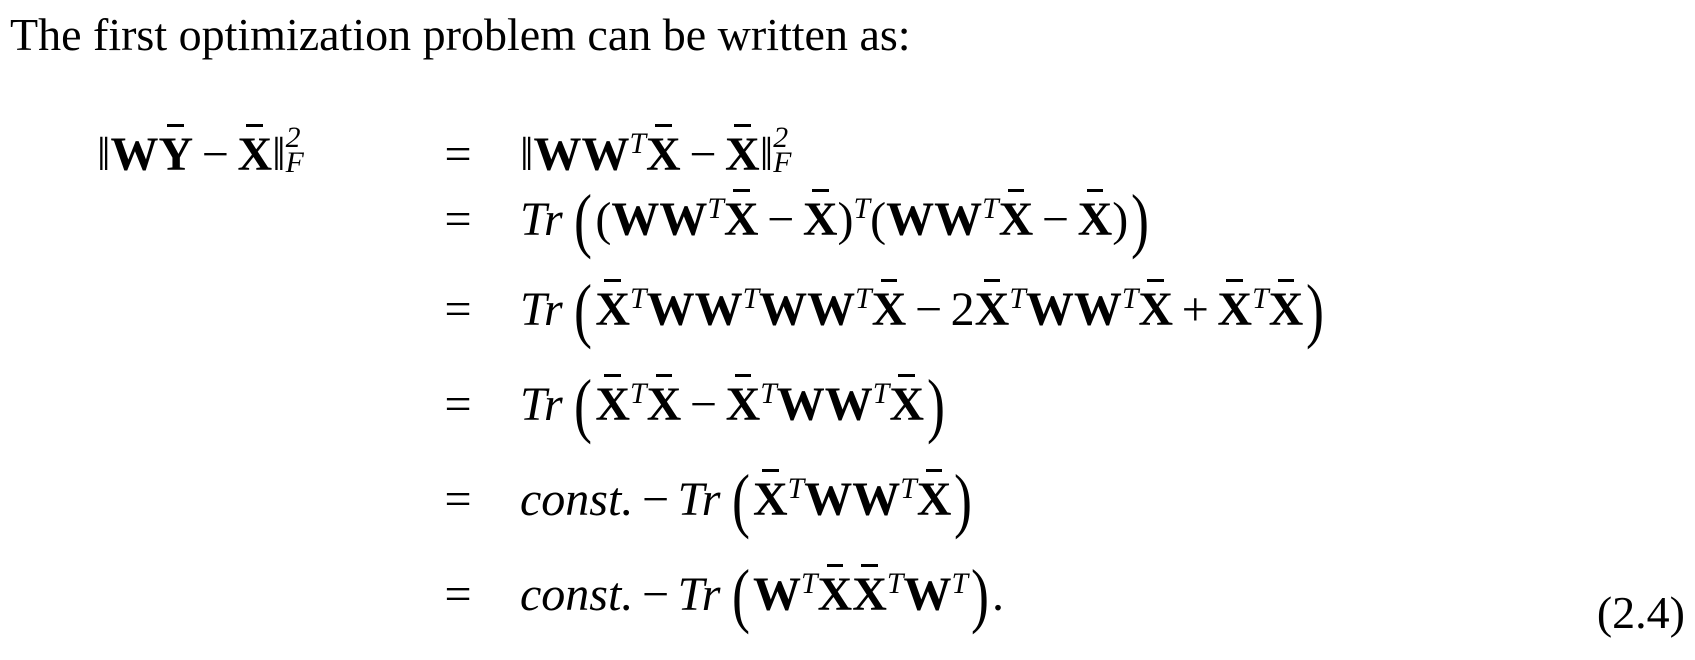  Describe the element at coordinates (458, 594) in the screenshot. I see `equals-sign-6: =` at that location.